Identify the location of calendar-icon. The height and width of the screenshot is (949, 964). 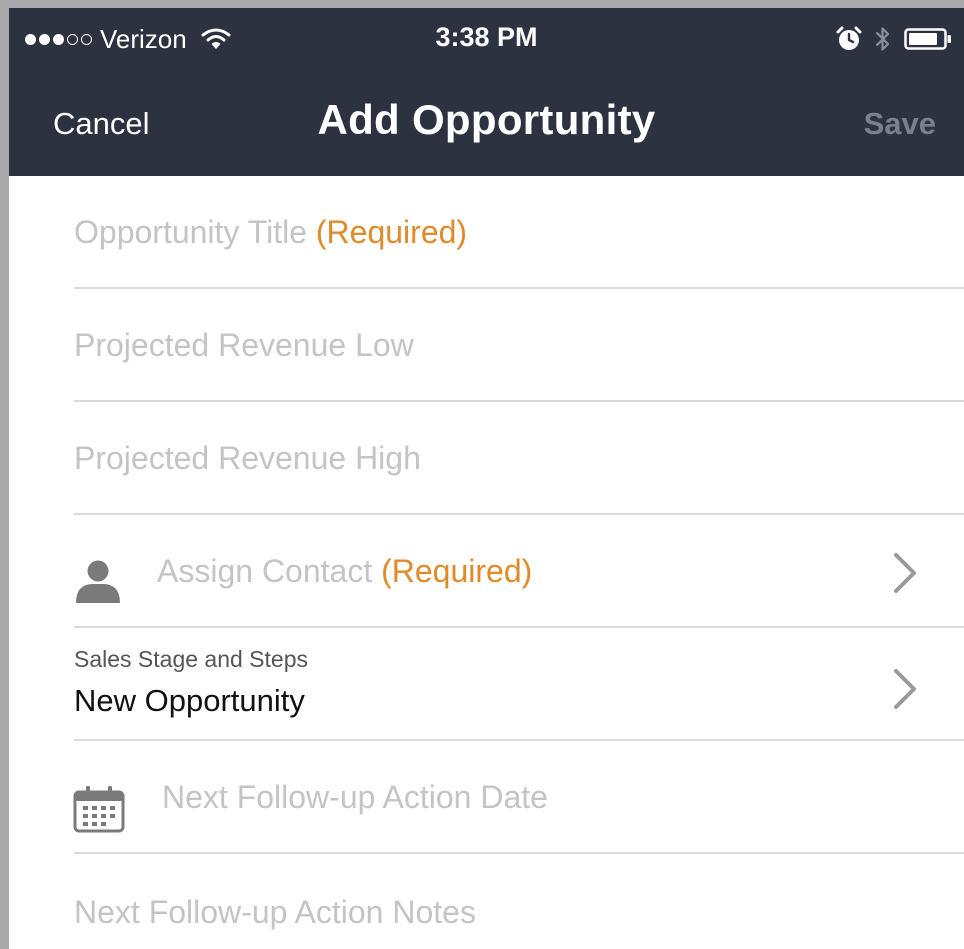
(99, 809).